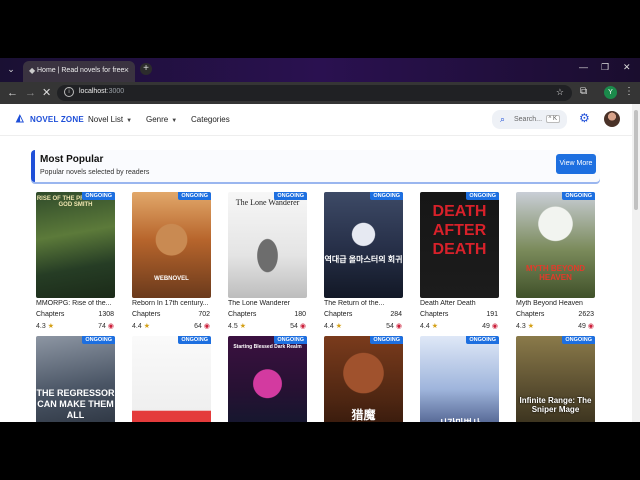 The image size is (640, 480). I want to click on view-count: 74 ◉, so click(106, 326).